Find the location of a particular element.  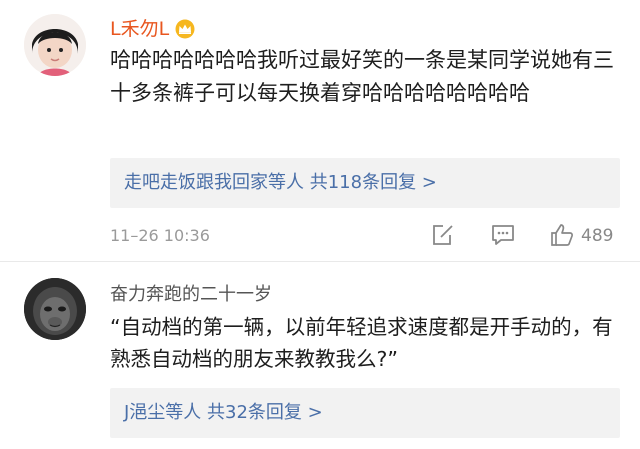

username: 奋力奔跑的二十一岁 is located at coordinates (191, 295).